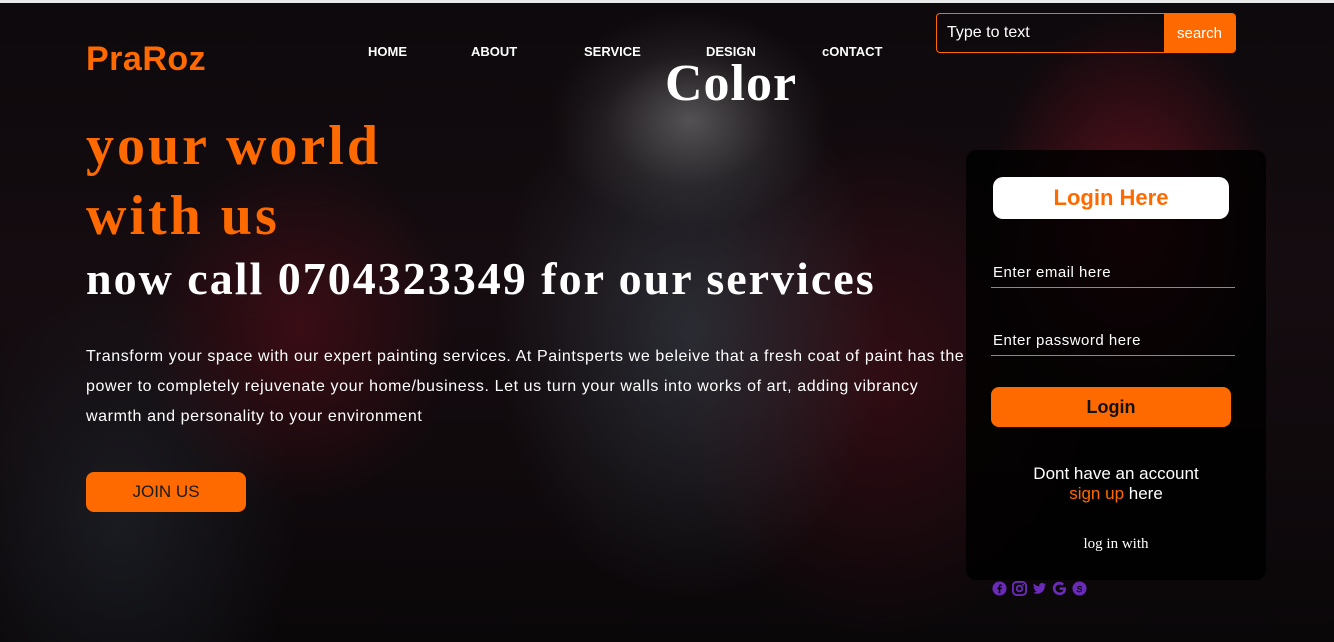 This screenshot has width=1334, height=642. Describe the element at coordinates (166, 492) in the screenshot. I see `join-us-button: JOIN US` at that location.